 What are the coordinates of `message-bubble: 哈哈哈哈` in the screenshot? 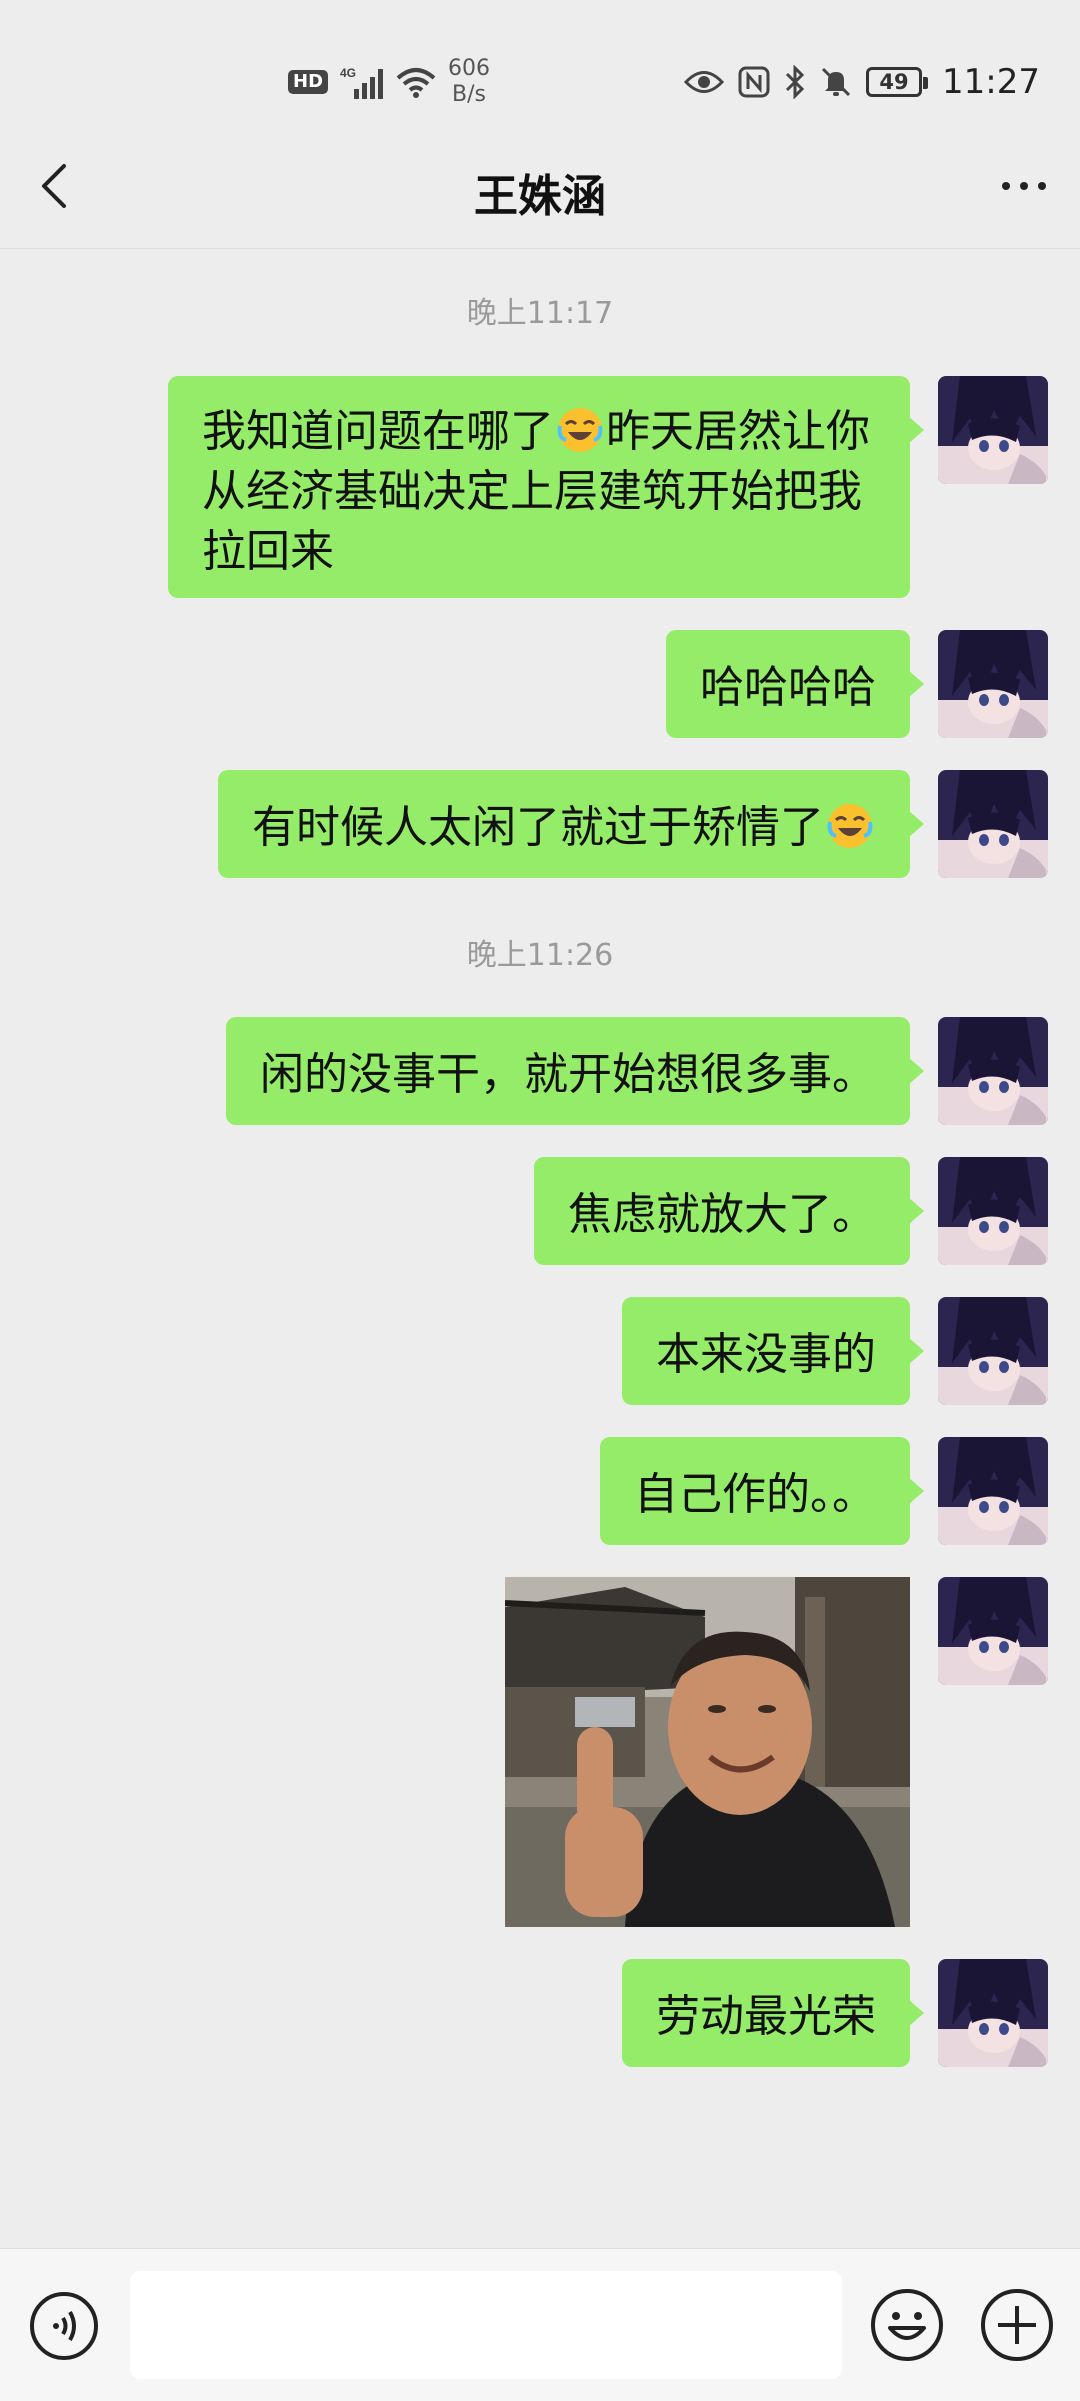 It's located at (795, 684).